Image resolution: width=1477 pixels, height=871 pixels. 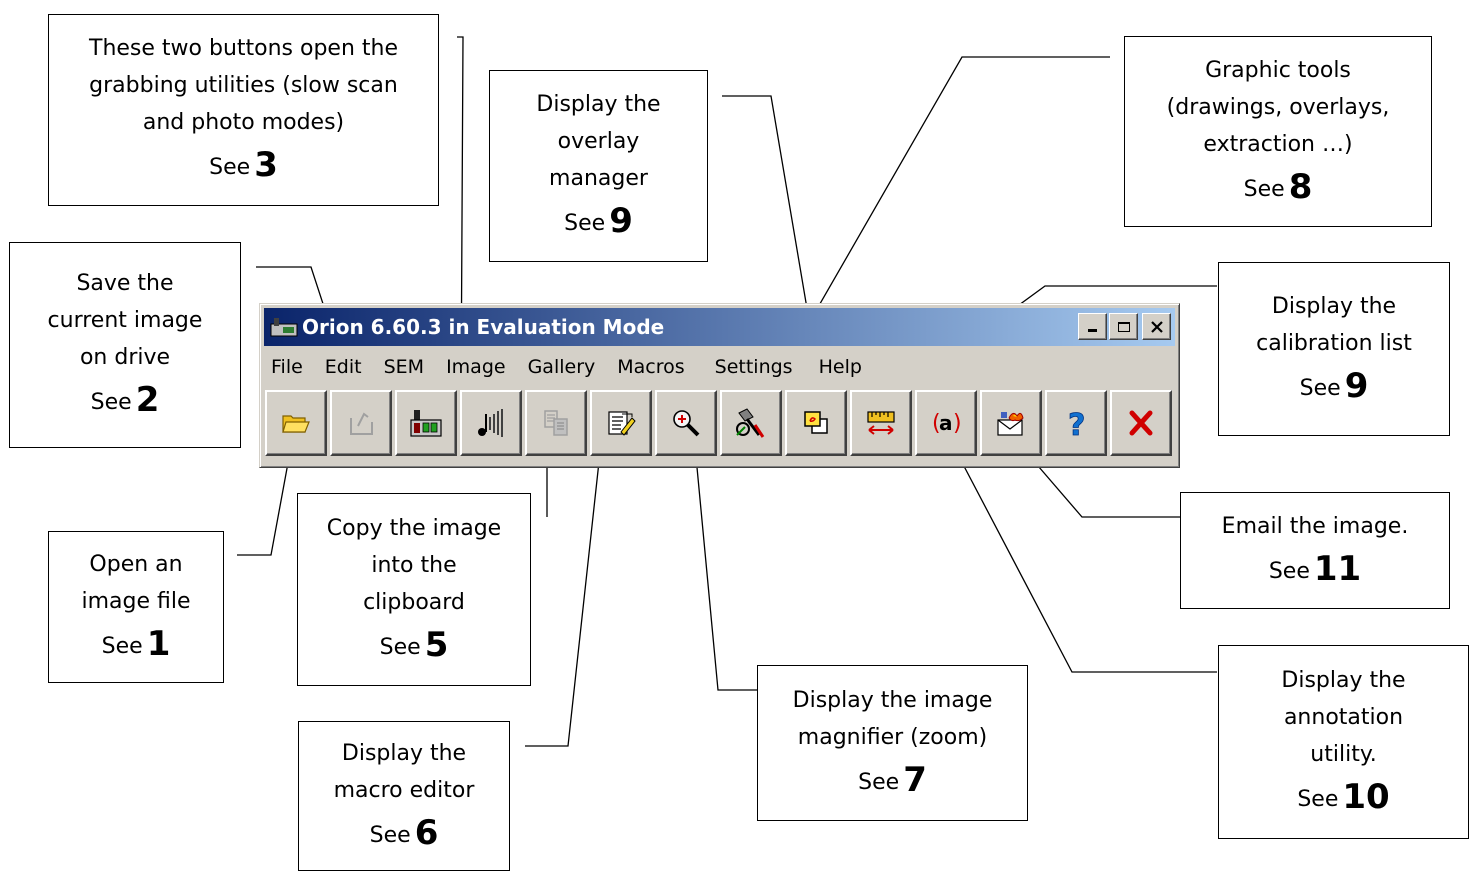 I want to click on callout-zoom-number: 7, so click(x=915, y=779).